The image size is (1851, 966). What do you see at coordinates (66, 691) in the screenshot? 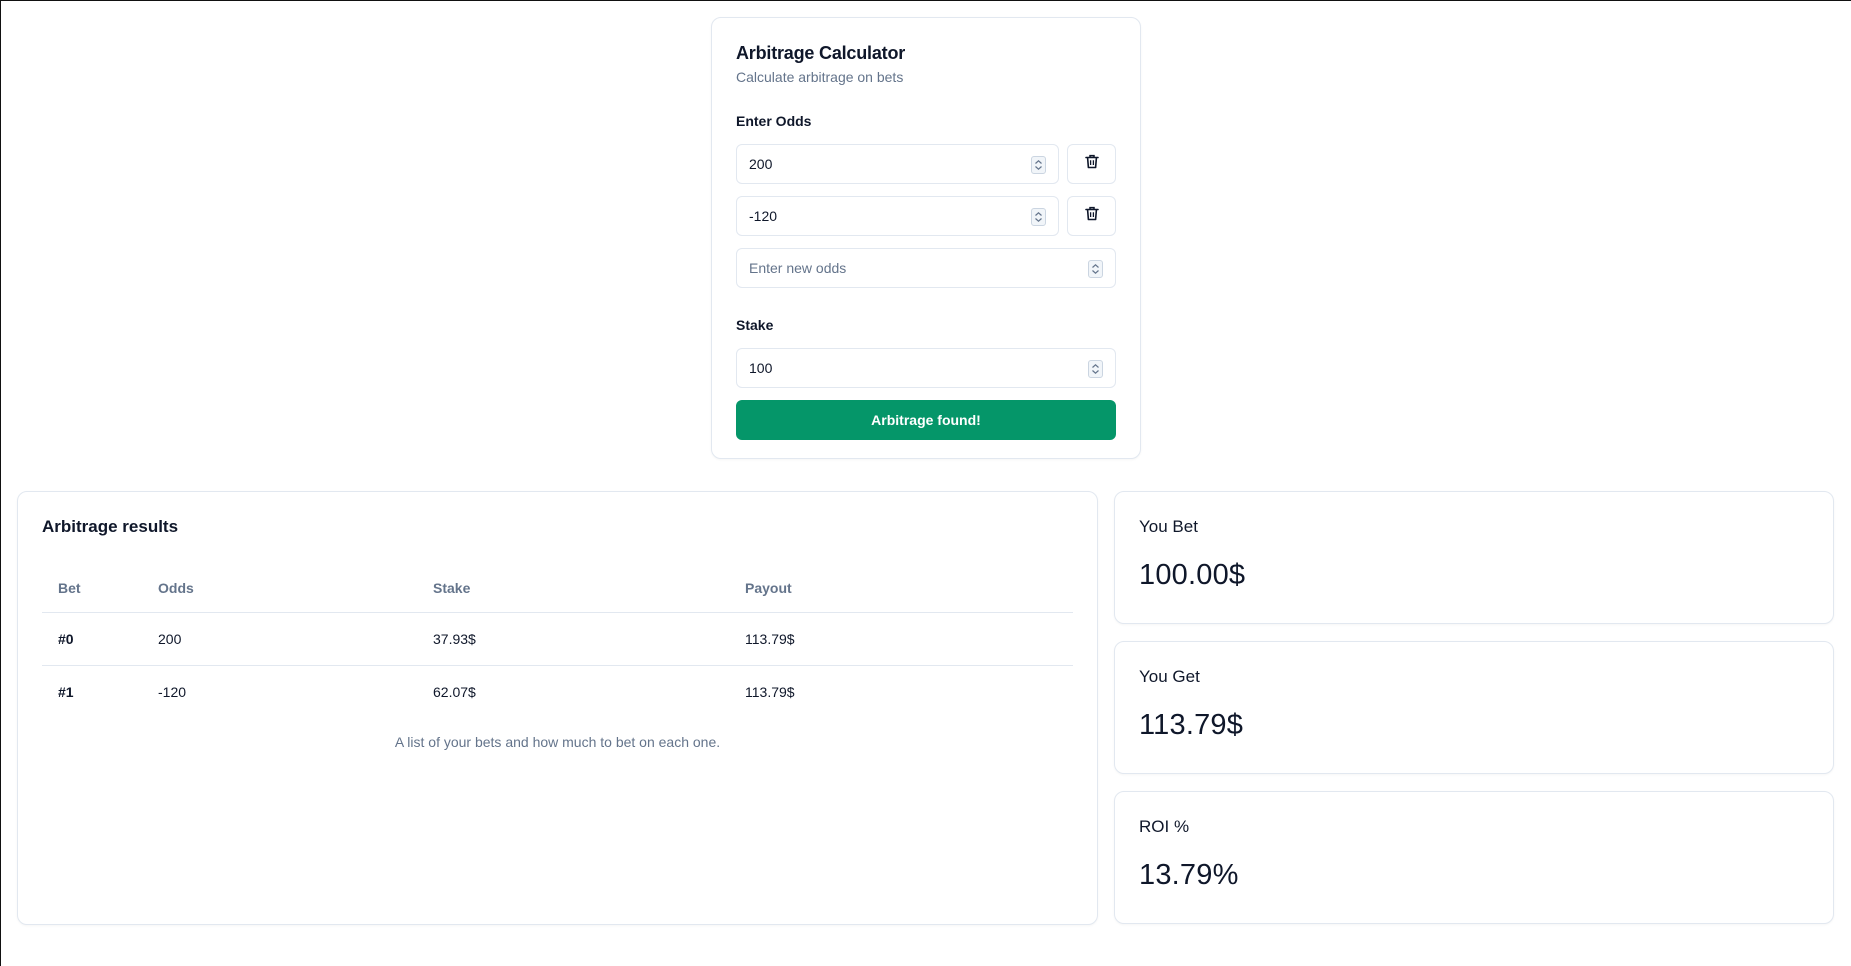
I see `cell-bet: #1` at bounding box center [66, 691].